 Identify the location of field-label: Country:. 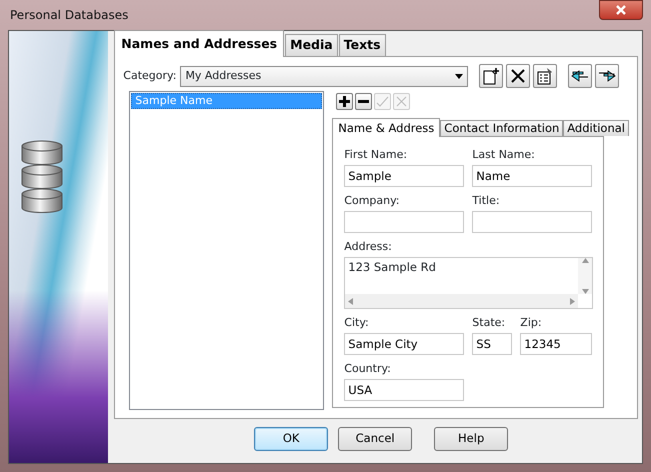
(367, 369).